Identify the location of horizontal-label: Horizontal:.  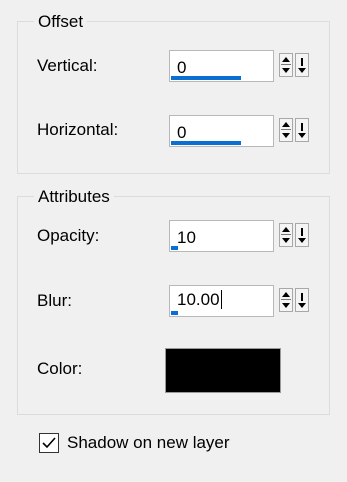
(78, 129).